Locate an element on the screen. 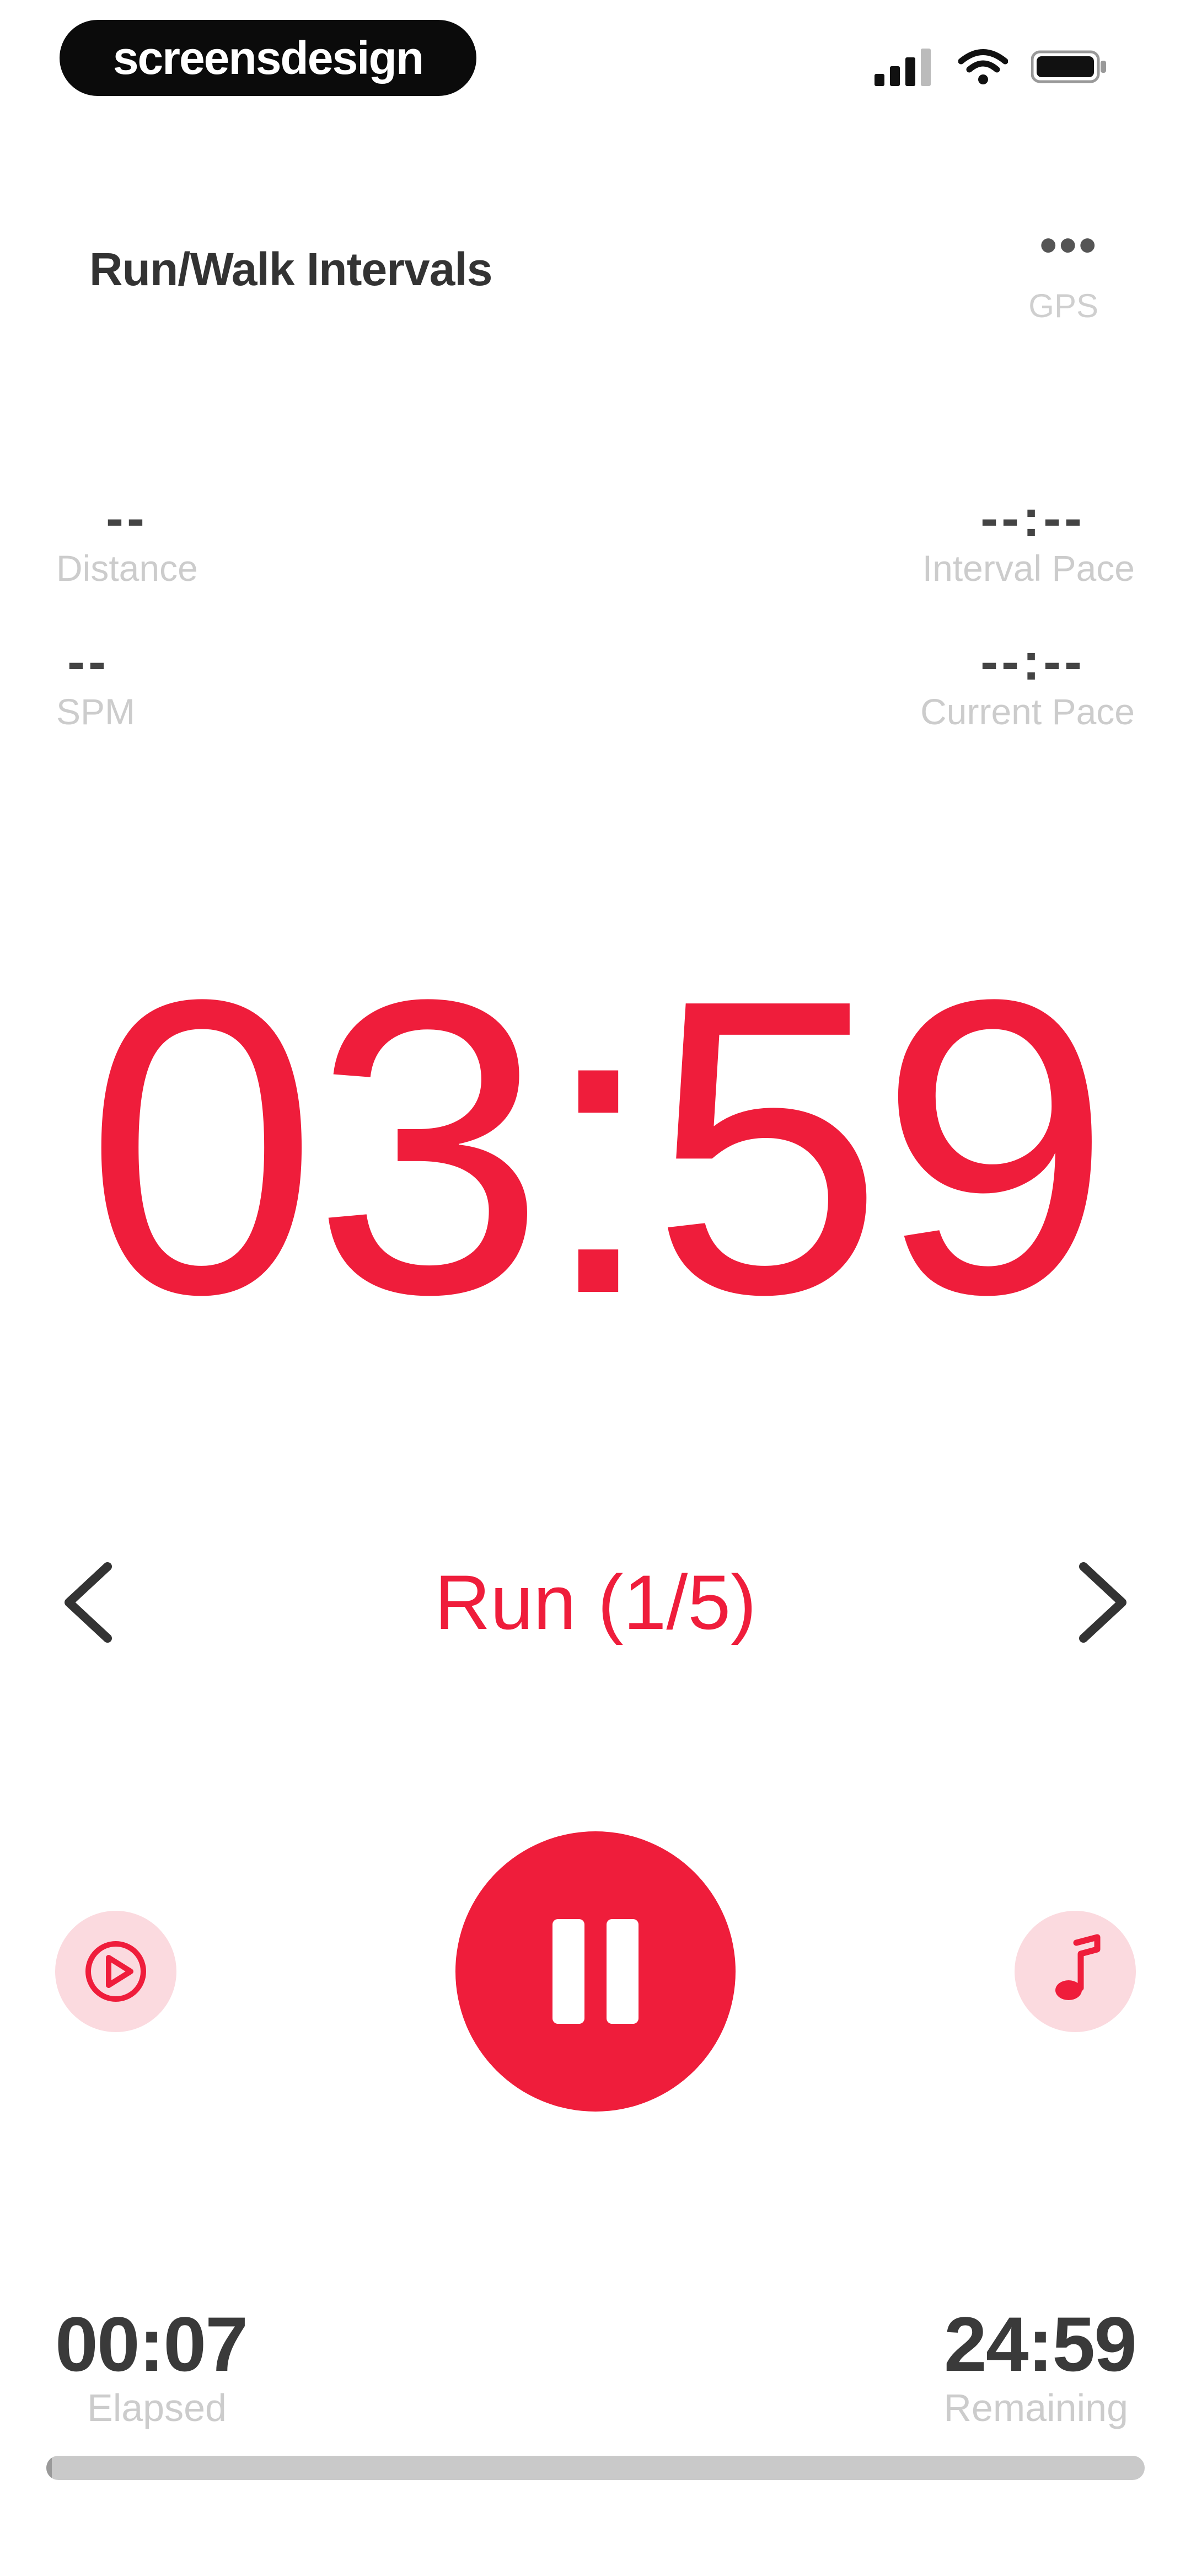 The width and height of the screenshot is (1191, 2576). current-pace-metric: --:-- Current Pace is located at coordinates (1027, 684).